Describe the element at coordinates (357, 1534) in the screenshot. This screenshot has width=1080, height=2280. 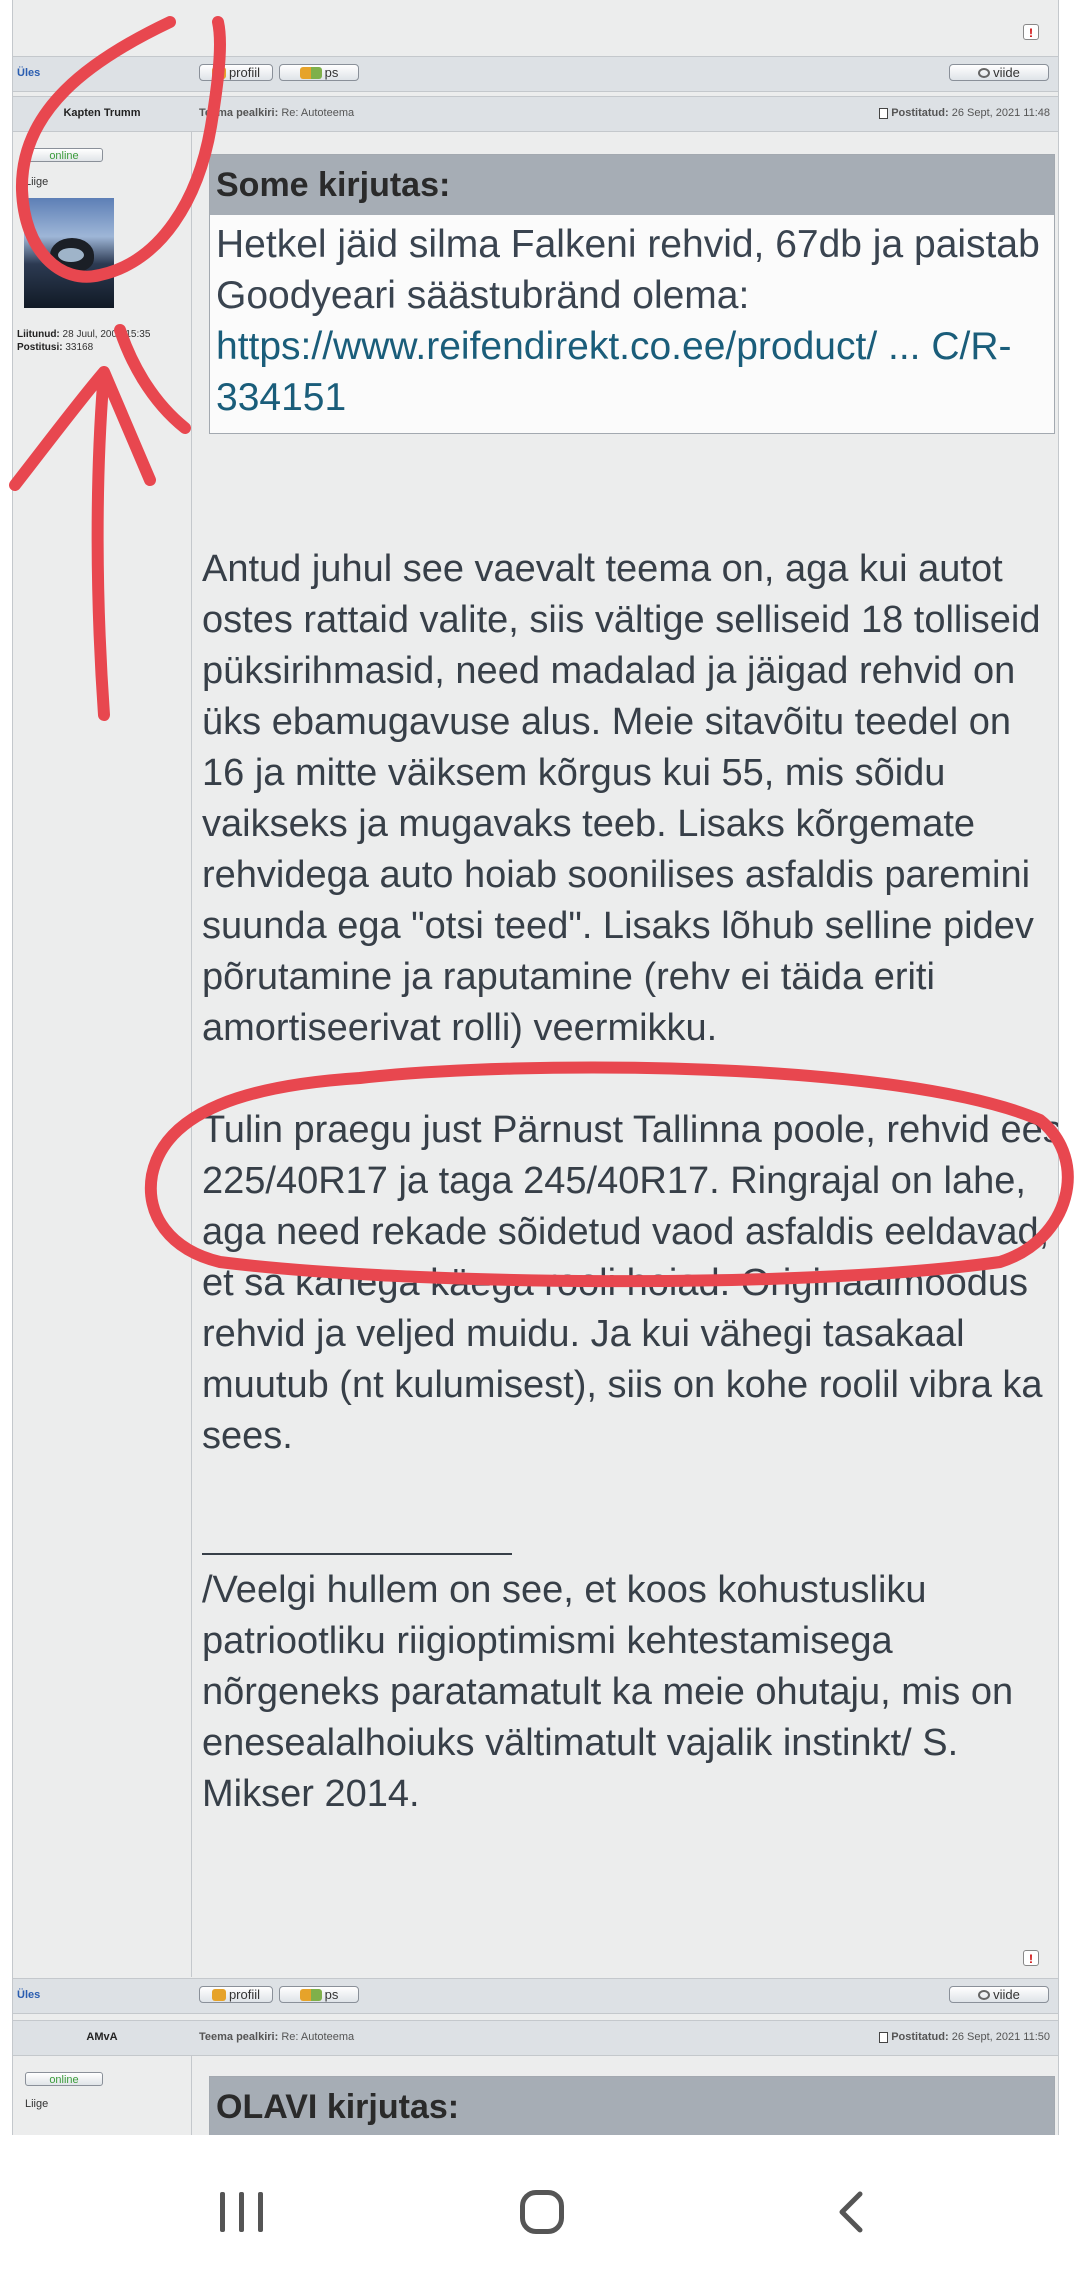
I see `signature-divider` at that location.